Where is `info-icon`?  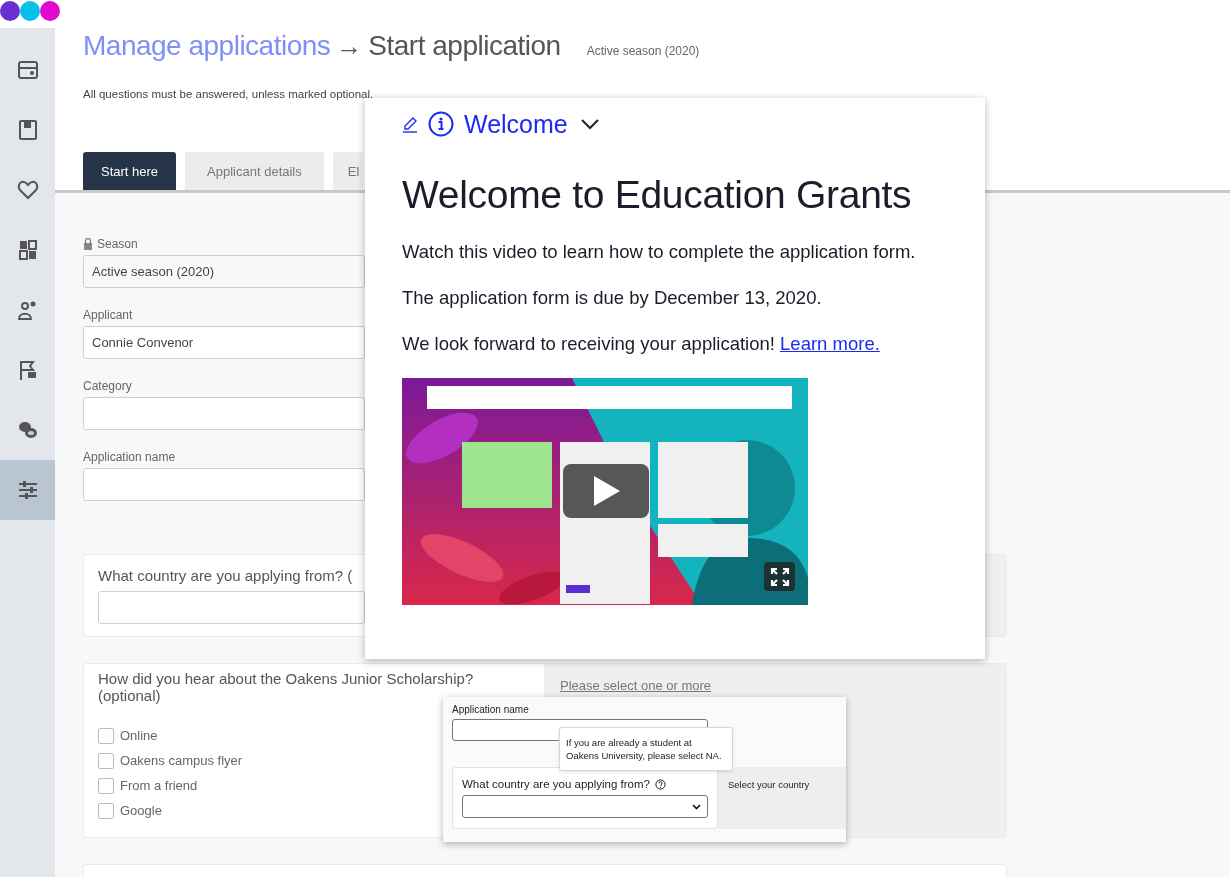 info-icon is located at coordinates (441, 124).